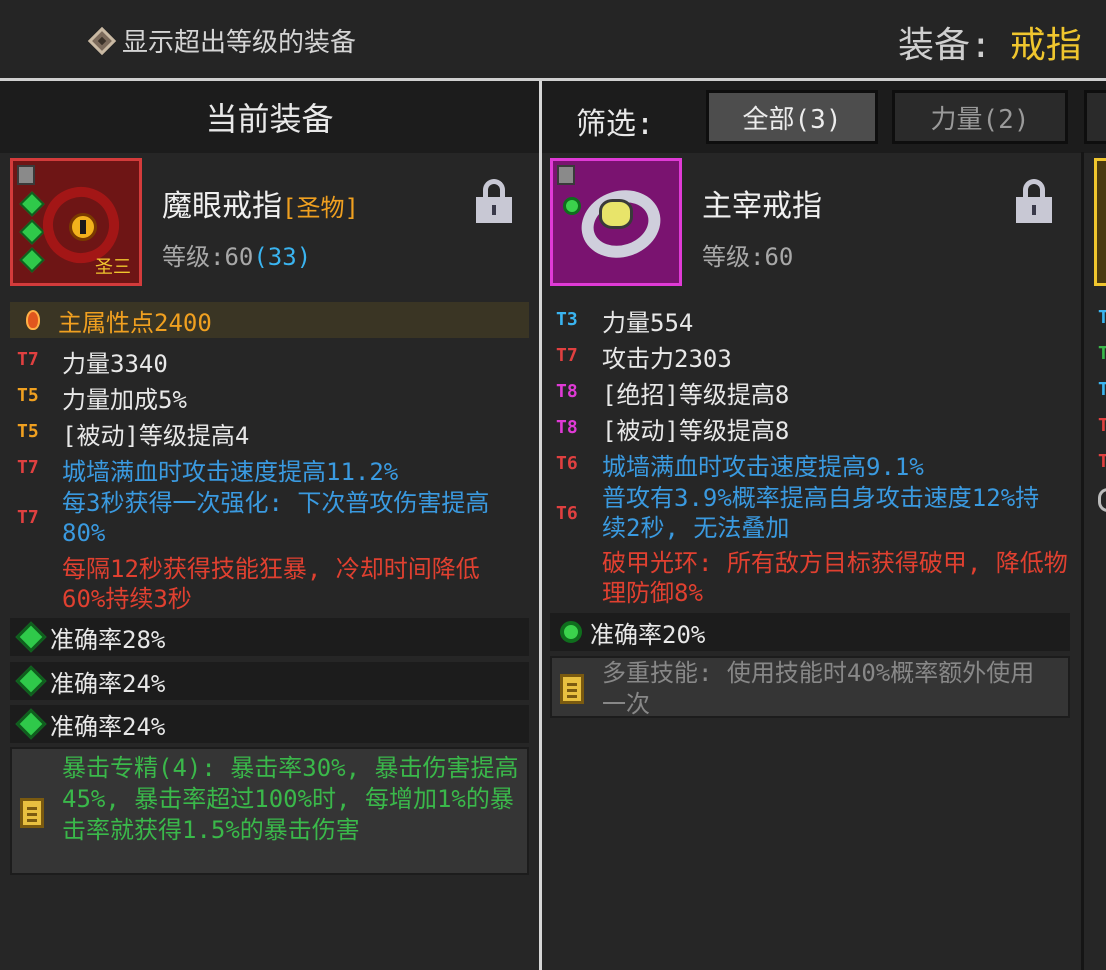 This screenshot has height=970, width=1106. What do you see at coordinates (1095, 117) in the screenshot?
I see `filter-tab-clipped` at bounding box center [1095, 117].